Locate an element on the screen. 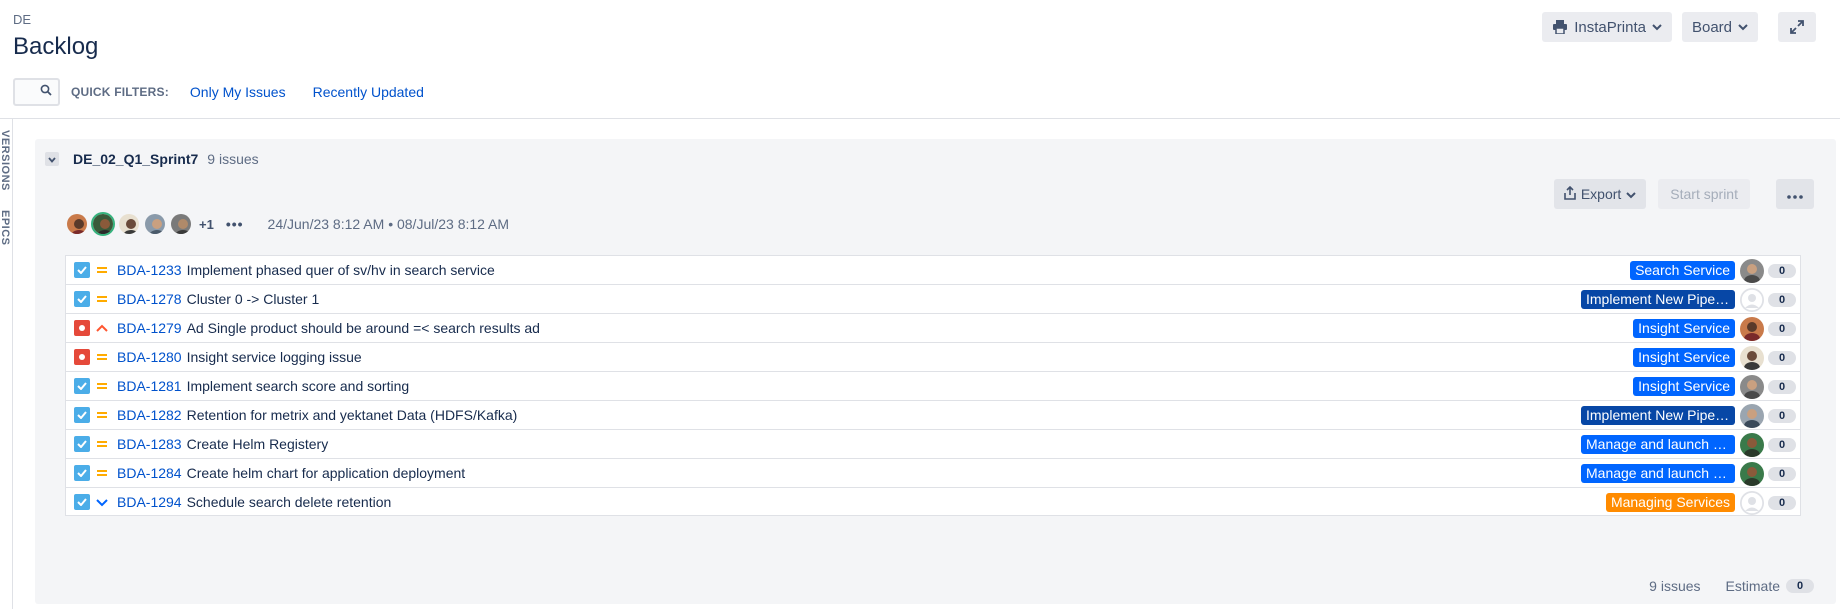 Image resolution: width=1840 pixels, height=609 pixels. sprint-actions: Export Start sprint is located at coordinates (1683, 194).